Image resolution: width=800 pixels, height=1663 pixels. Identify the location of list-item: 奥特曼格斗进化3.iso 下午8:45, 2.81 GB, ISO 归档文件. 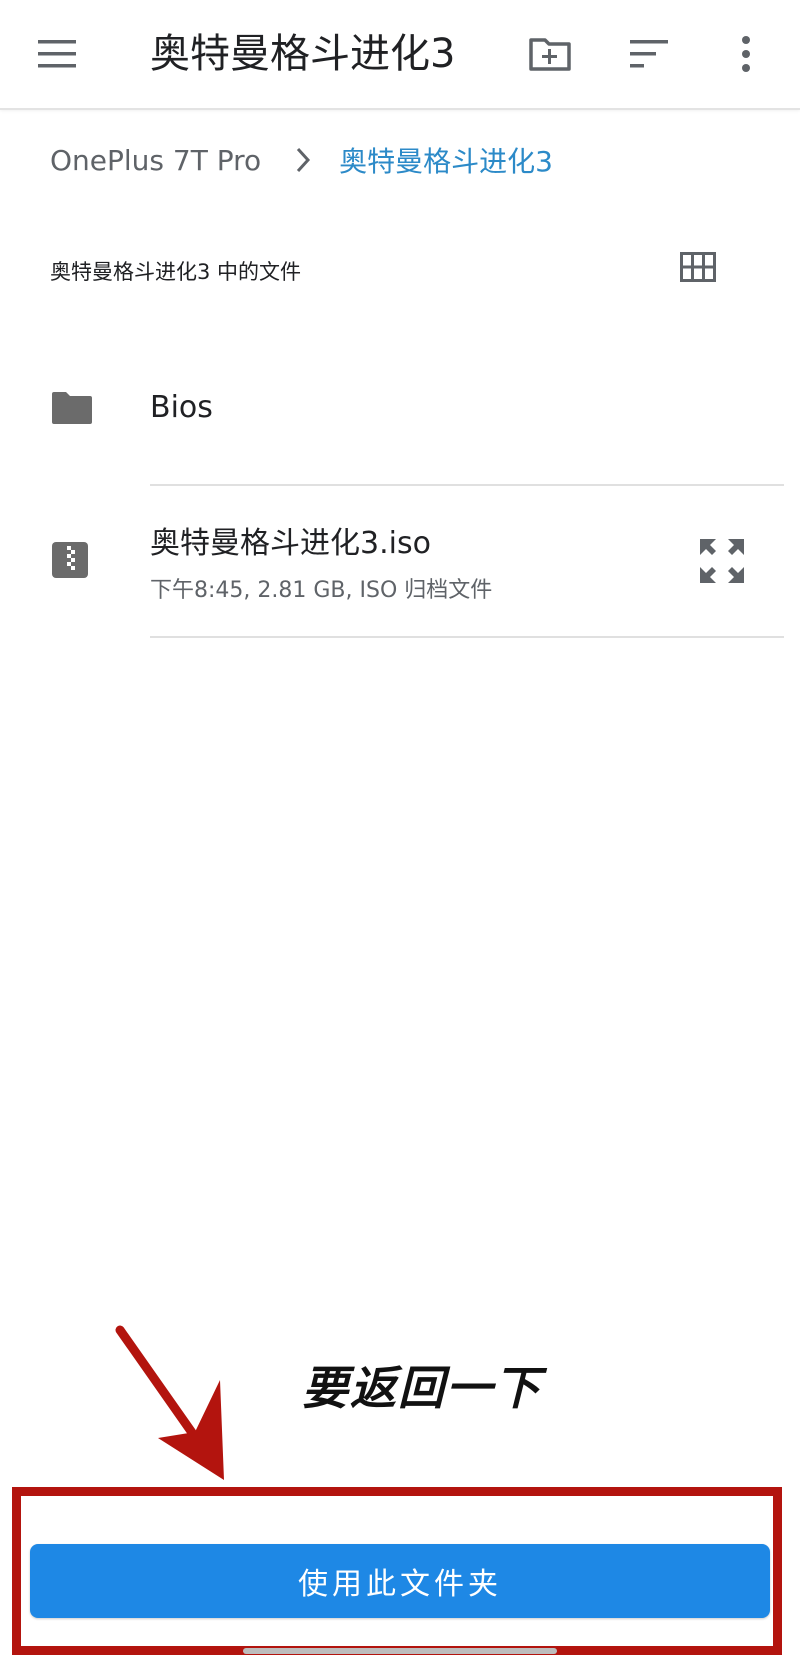
(400, 568).